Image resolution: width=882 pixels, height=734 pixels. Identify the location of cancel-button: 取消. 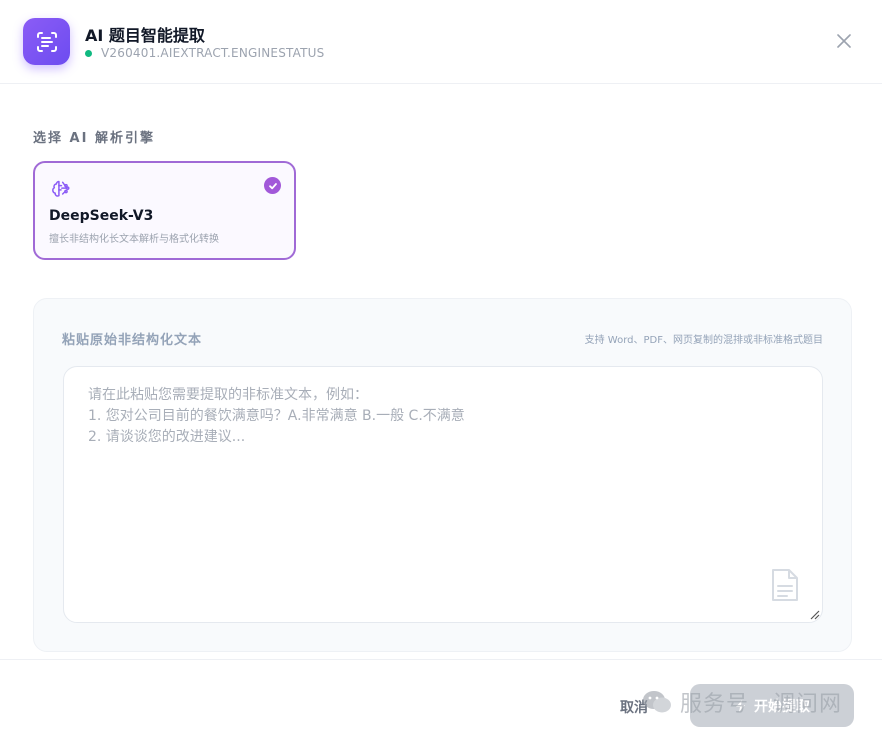
(634, 707).